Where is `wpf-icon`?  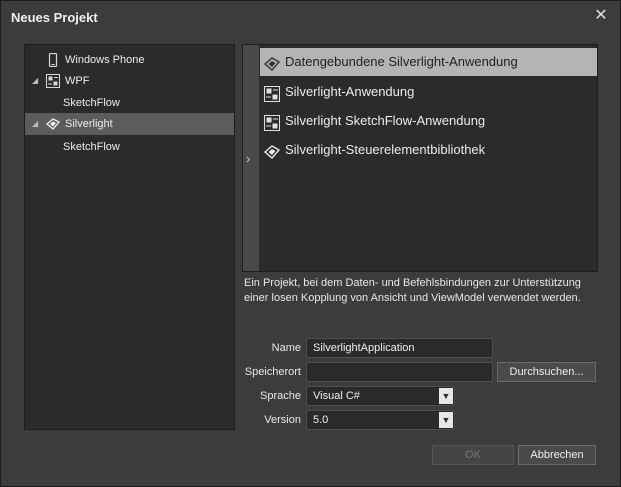 wpf-icon is located at coordinates (53, 81).